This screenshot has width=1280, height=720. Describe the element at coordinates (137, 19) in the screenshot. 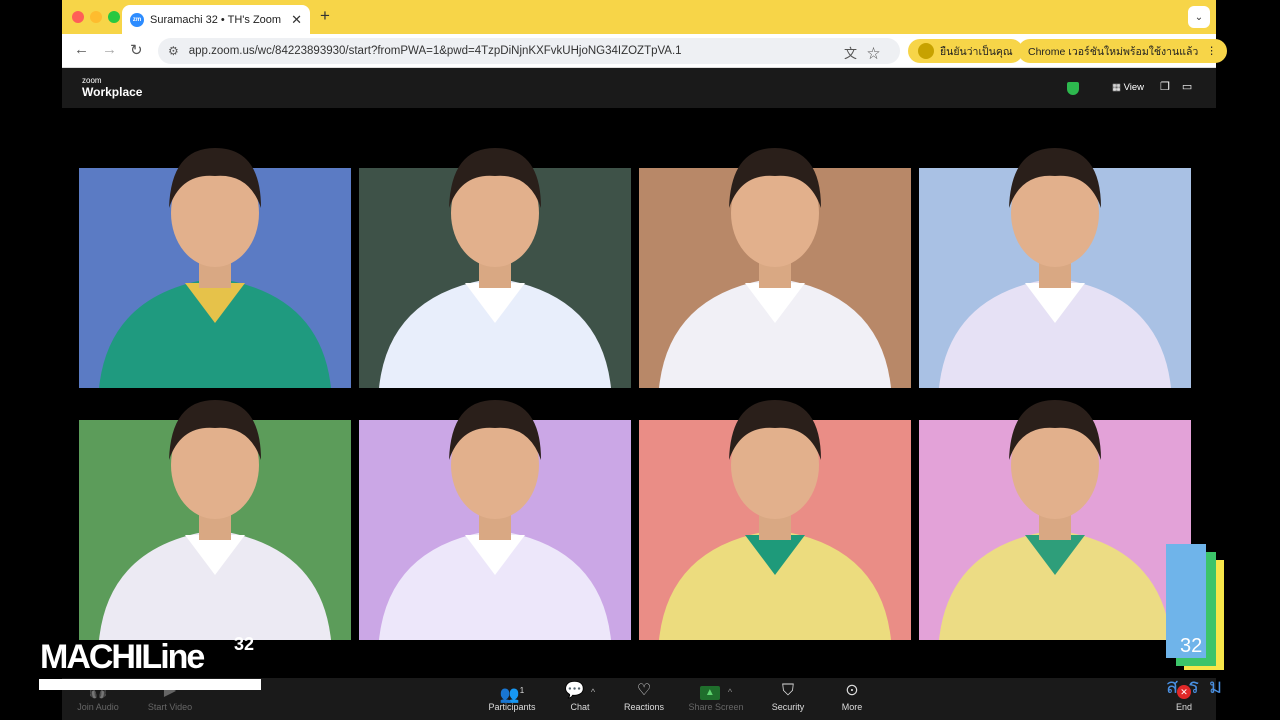

I see `zoom-icon: zm` at that location.